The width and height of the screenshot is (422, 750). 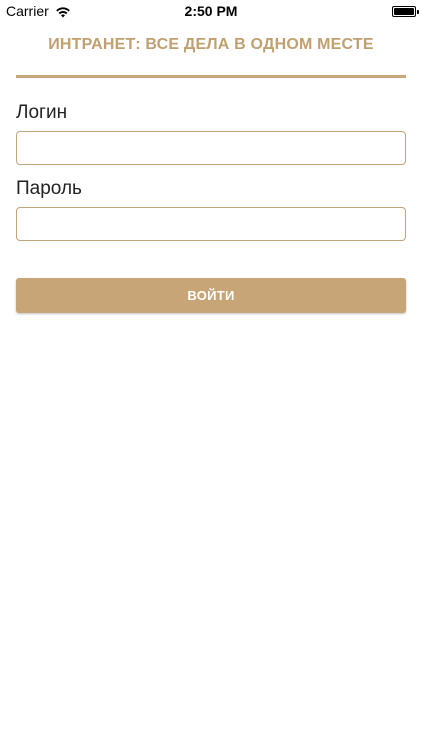 I want to click on login-input, so click(x=211, y=148).